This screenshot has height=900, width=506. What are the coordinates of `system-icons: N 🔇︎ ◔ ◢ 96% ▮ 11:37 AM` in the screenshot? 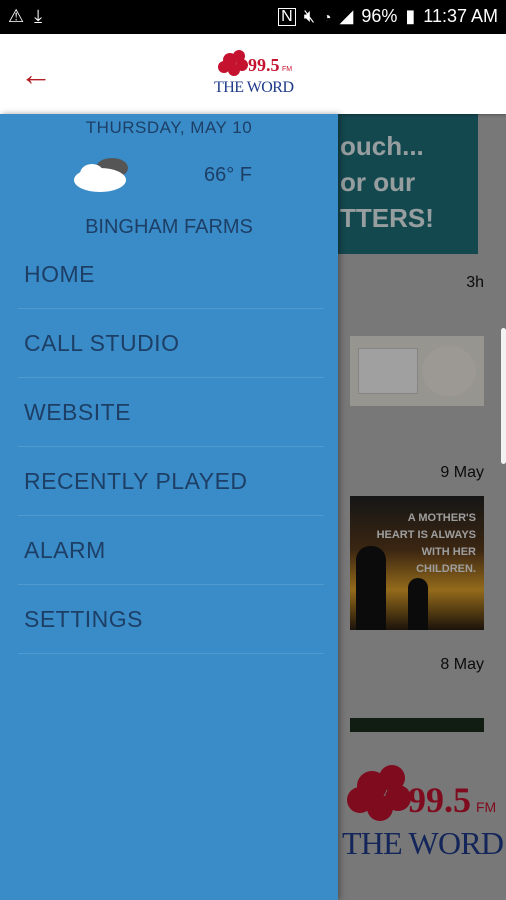 It's located at (388, 16).